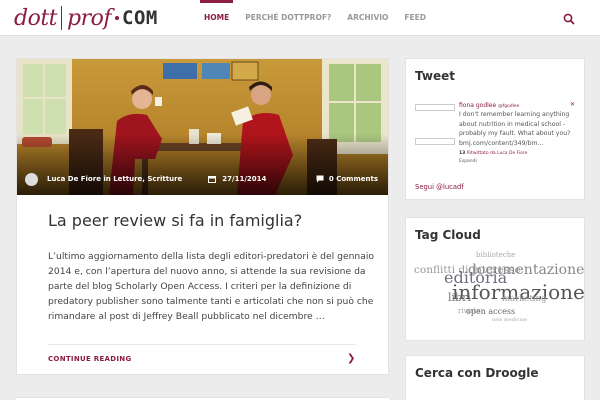  I want to click on comment-icon, so click(320, 179).